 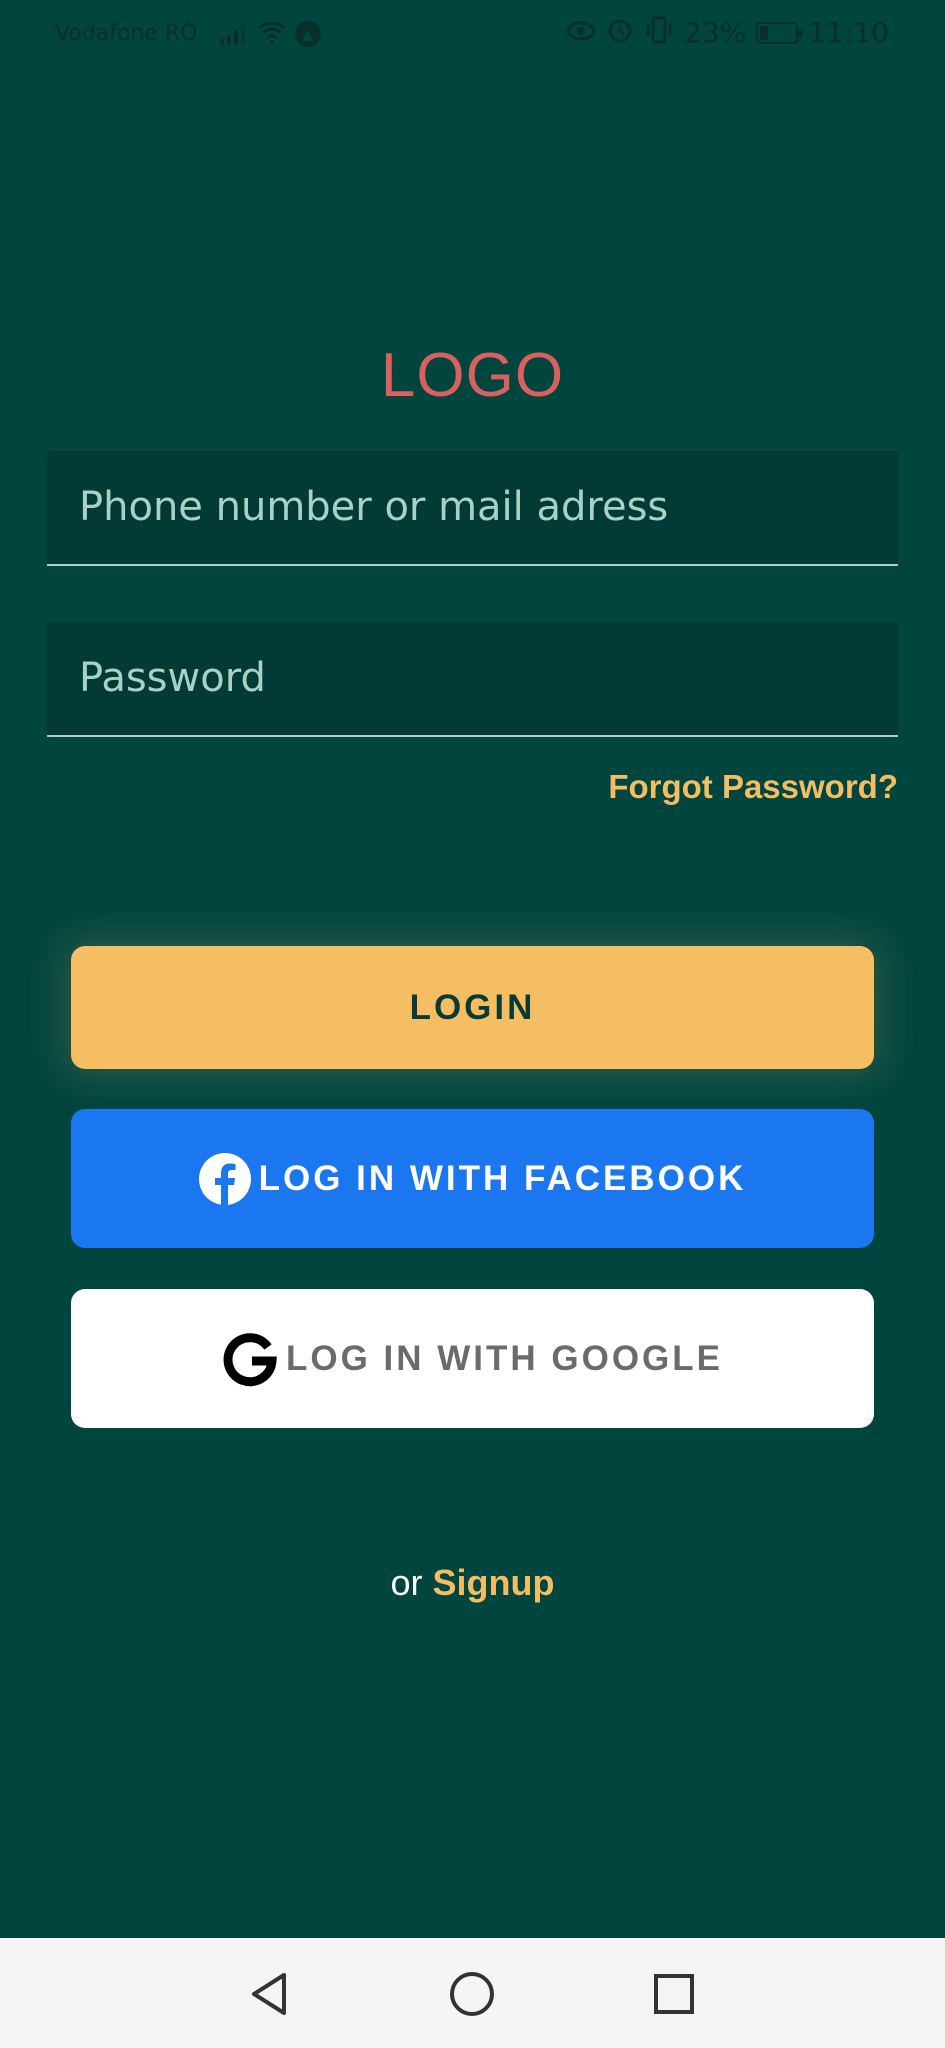 I want to click on signal-icon, so click(x=232, y=34).